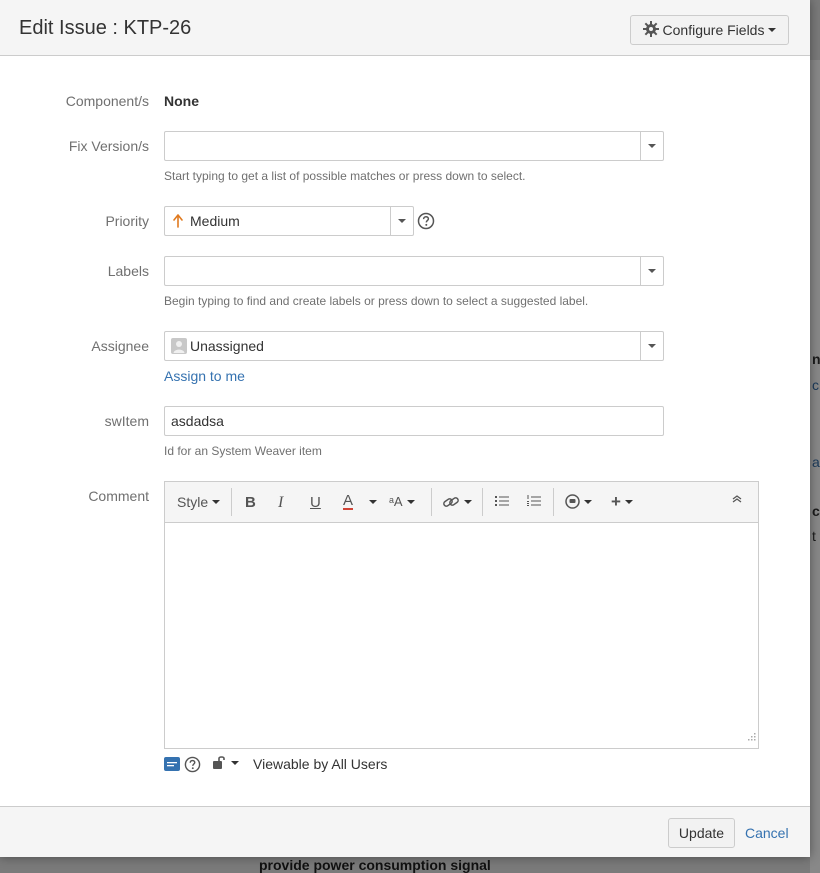 This screenshot has height=873, width=820. What do you see at coordinates (108, 146) in the screenshot?
I see `fix-version-label: Fix Version/s` at bounding box center [108, 146].